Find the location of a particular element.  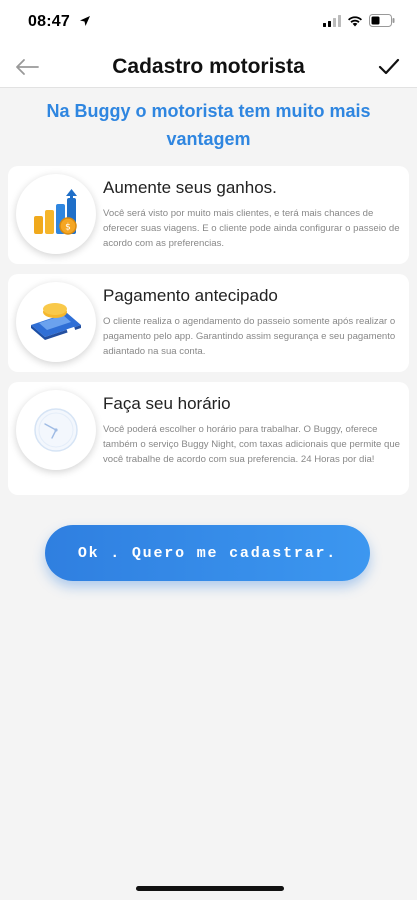

card-title: Aumente seus ganhos. is located at coordinates (190, 187).